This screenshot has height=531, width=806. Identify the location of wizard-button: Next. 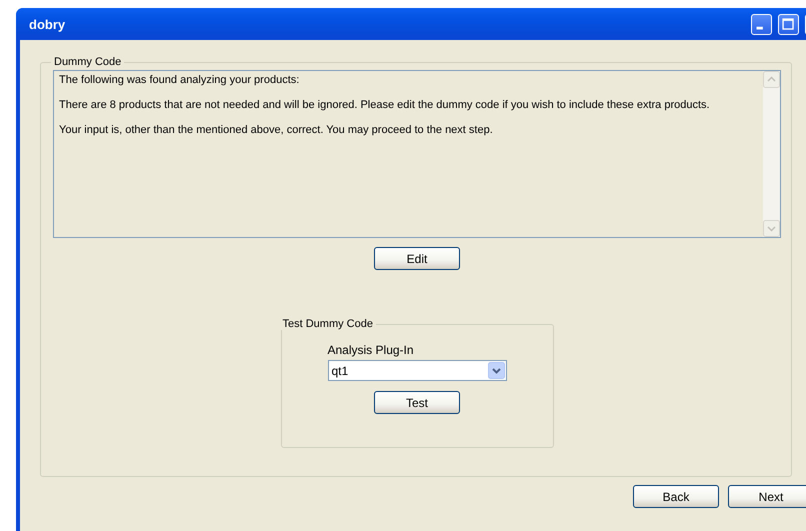
(767, 496).